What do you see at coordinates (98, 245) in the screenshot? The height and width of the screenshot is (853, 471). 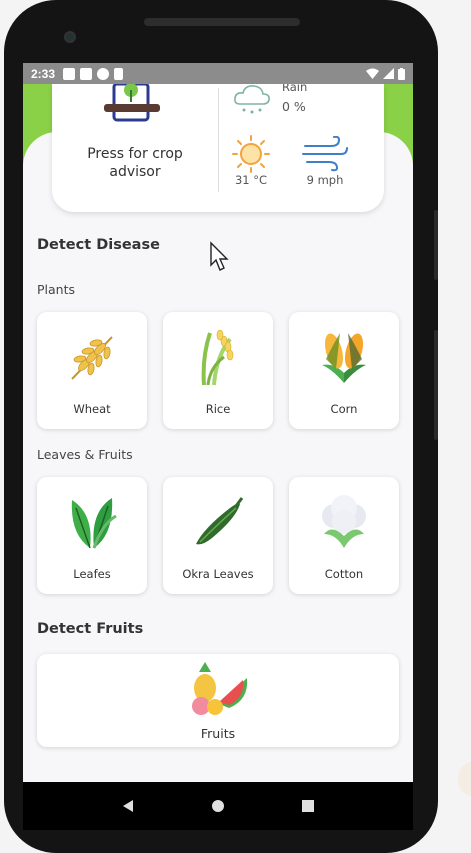 I see `detect-disease-title: Detect Disease` at bounding box center [98, 245].